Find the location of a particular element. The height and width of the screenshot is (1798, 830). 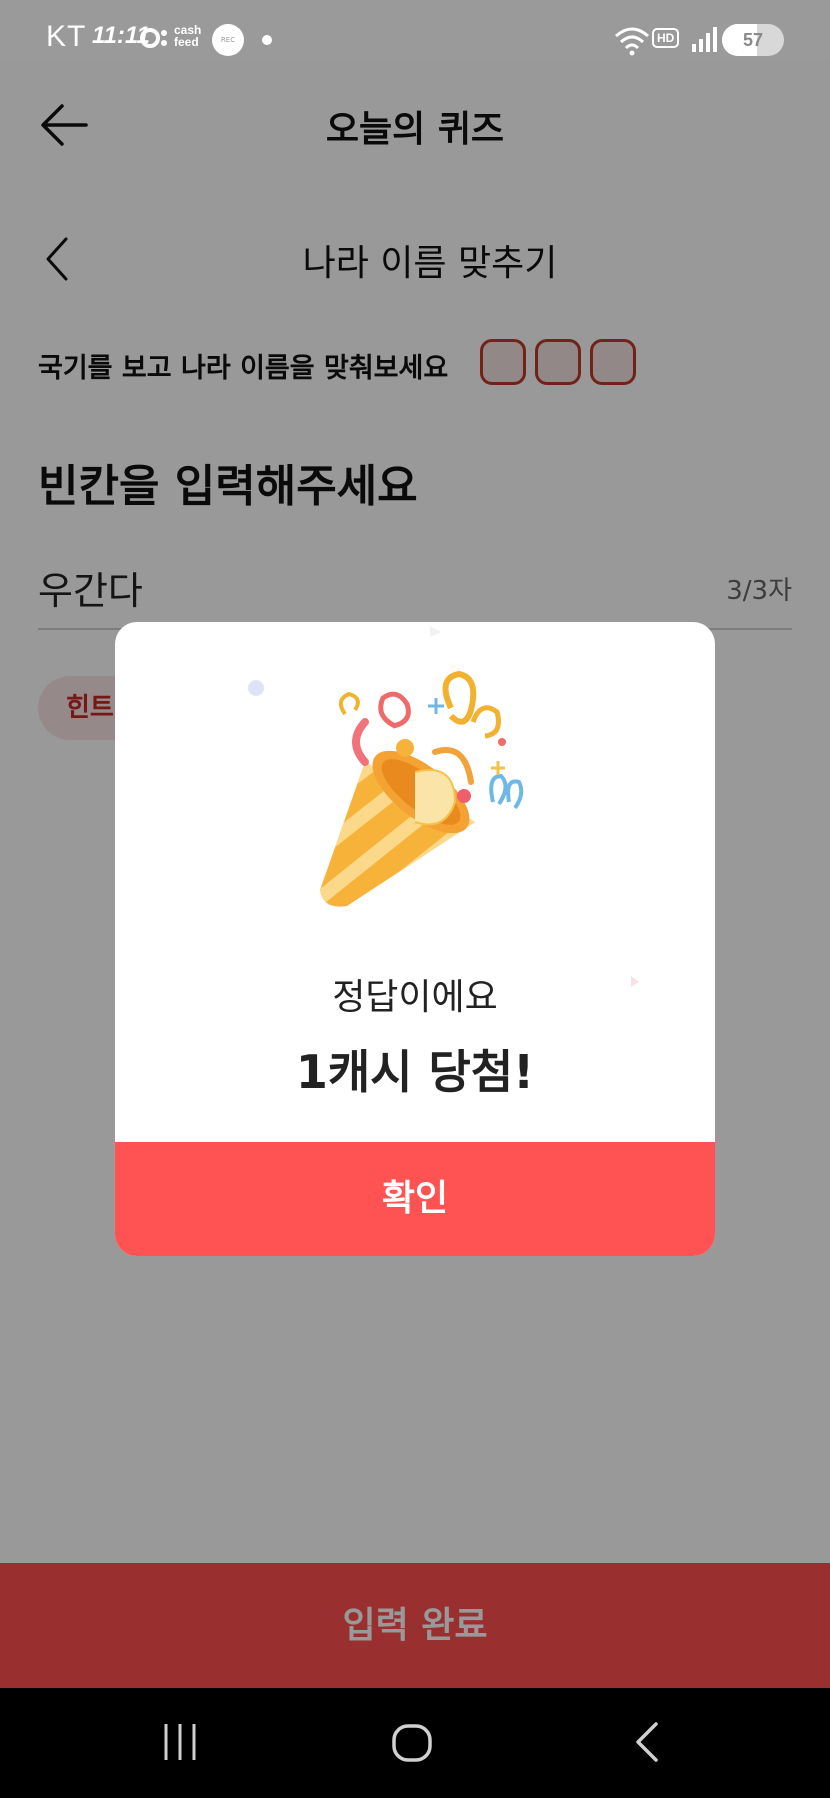

system-nav-bar is located at coordinates (415, 1743).